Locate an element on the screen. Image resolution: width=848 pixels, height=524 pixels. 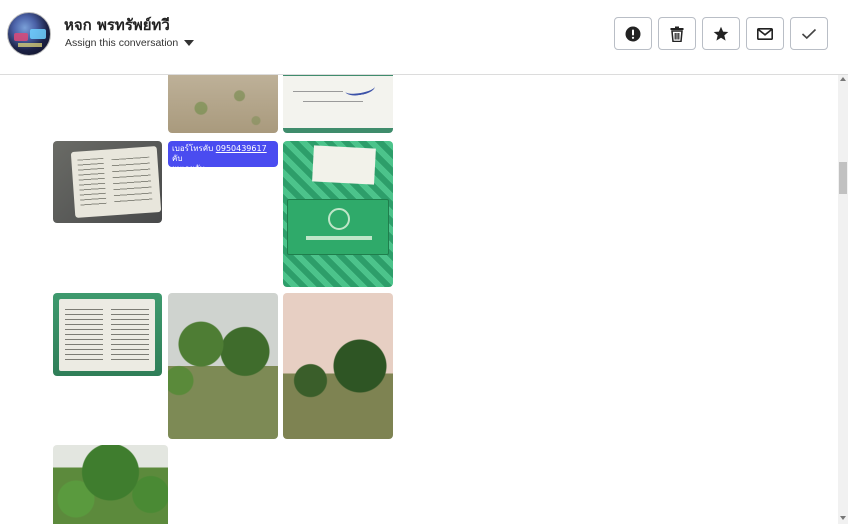
delete-button is located at coordinates (677, 33).